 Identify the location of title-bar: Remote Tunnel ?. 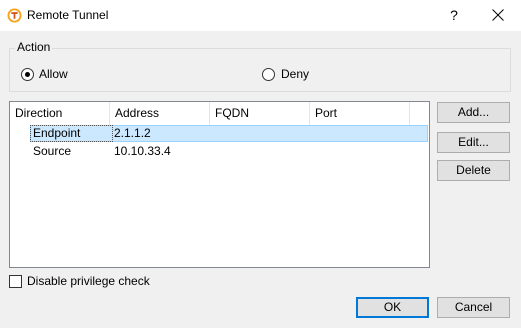
(260, 15).